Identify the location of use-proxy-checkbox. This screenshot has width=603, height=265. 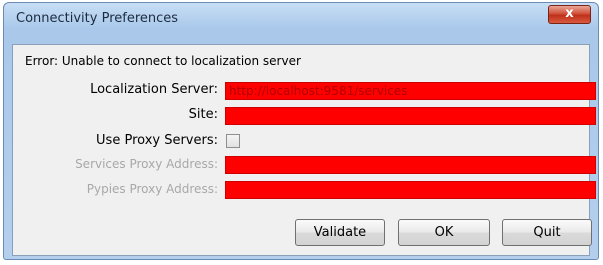
(233, 141).